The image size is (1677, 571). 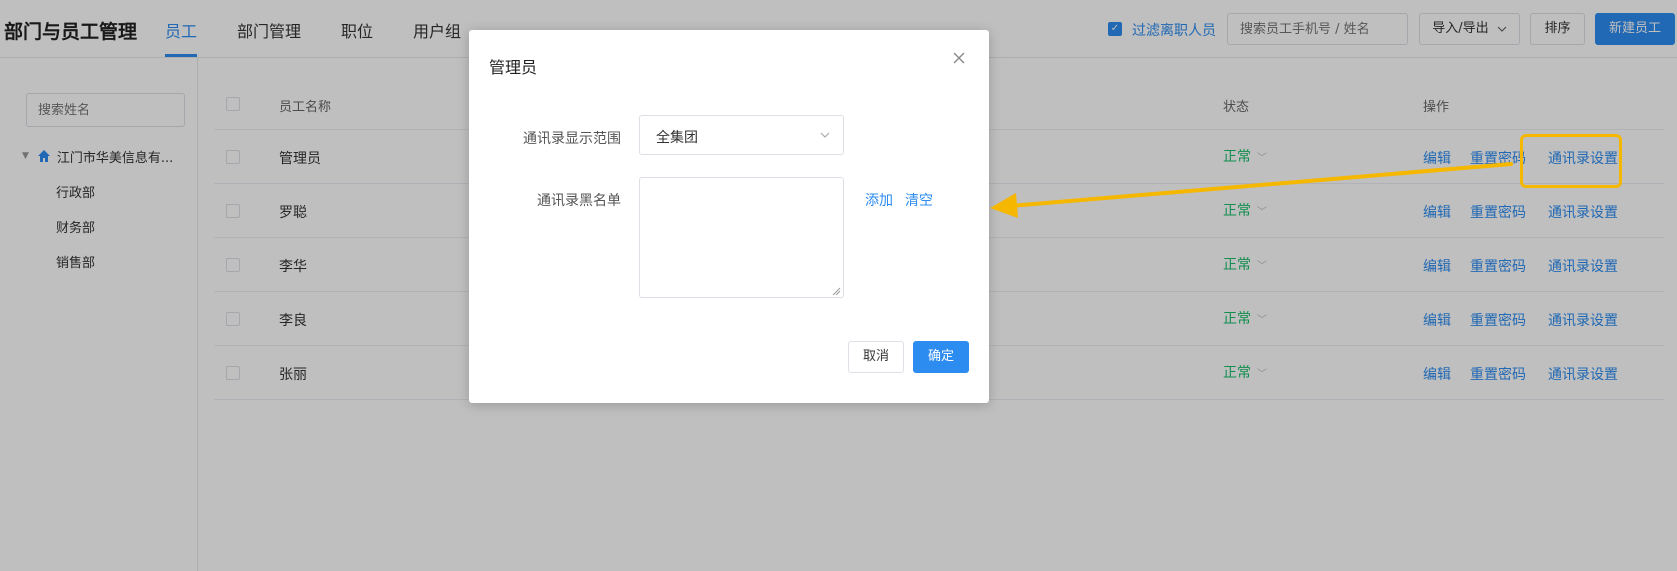 What do you see at coordinates (677, 138) in the screenshot?
I see `scope-select-value: 全集团` at bounding box center [677, 138].